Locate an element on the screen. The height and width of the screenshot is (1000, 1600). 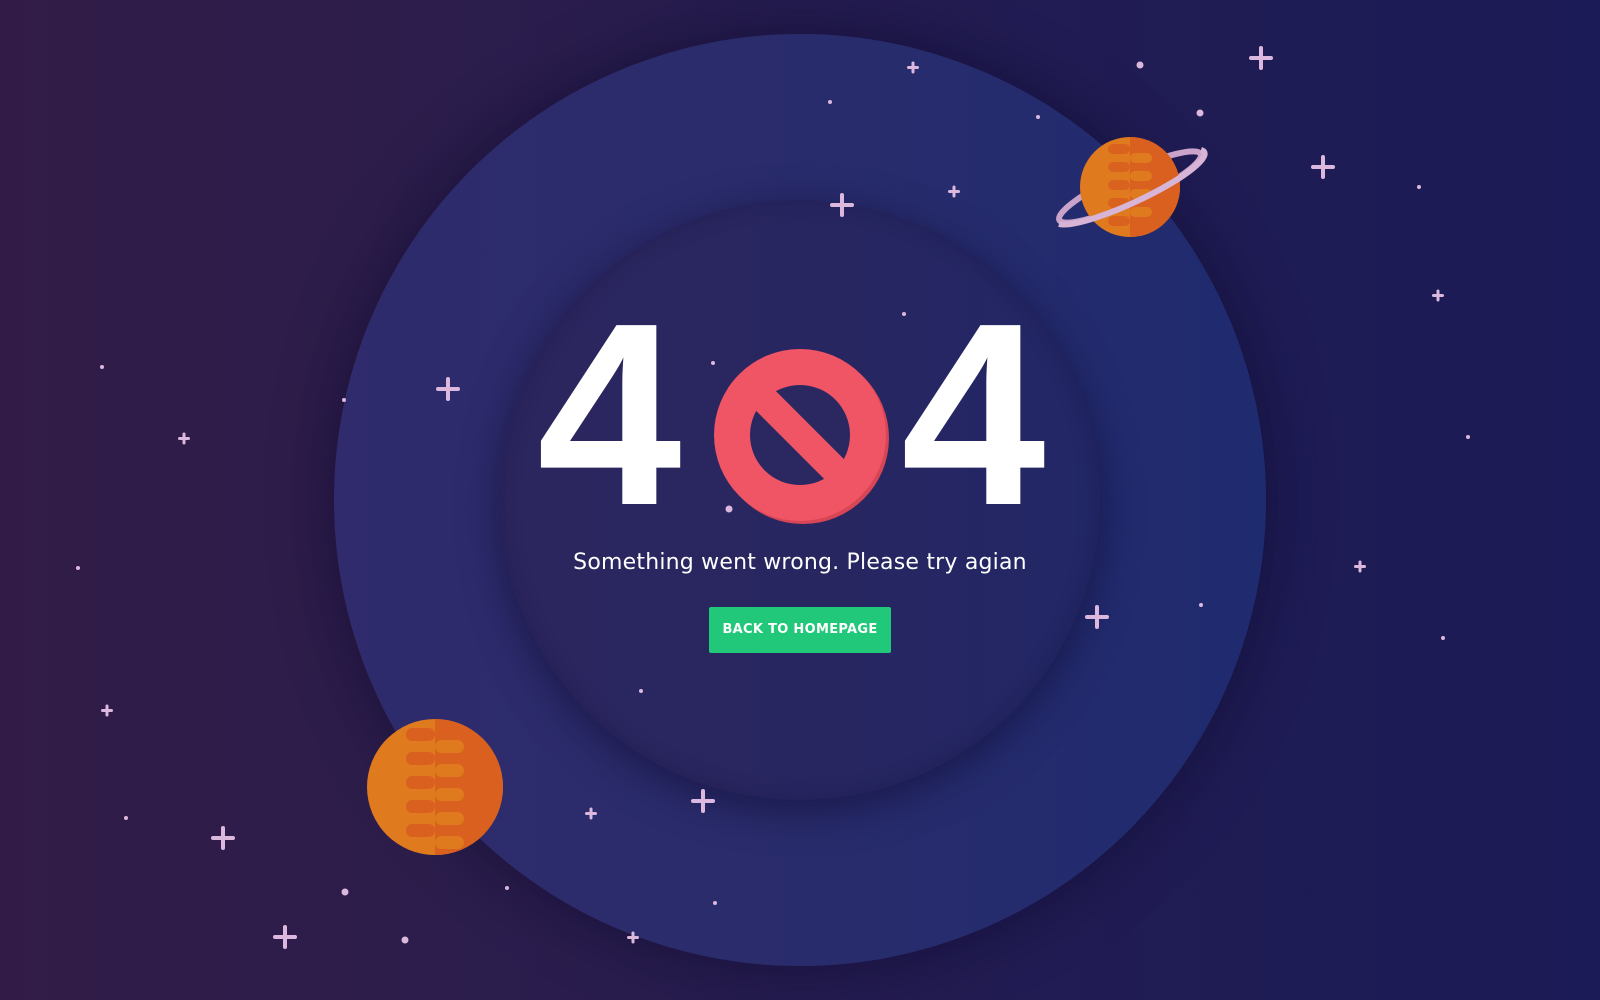
back-to-homepage-button: BACK TO HOMEPAGE is located at coordinates (800, 630).